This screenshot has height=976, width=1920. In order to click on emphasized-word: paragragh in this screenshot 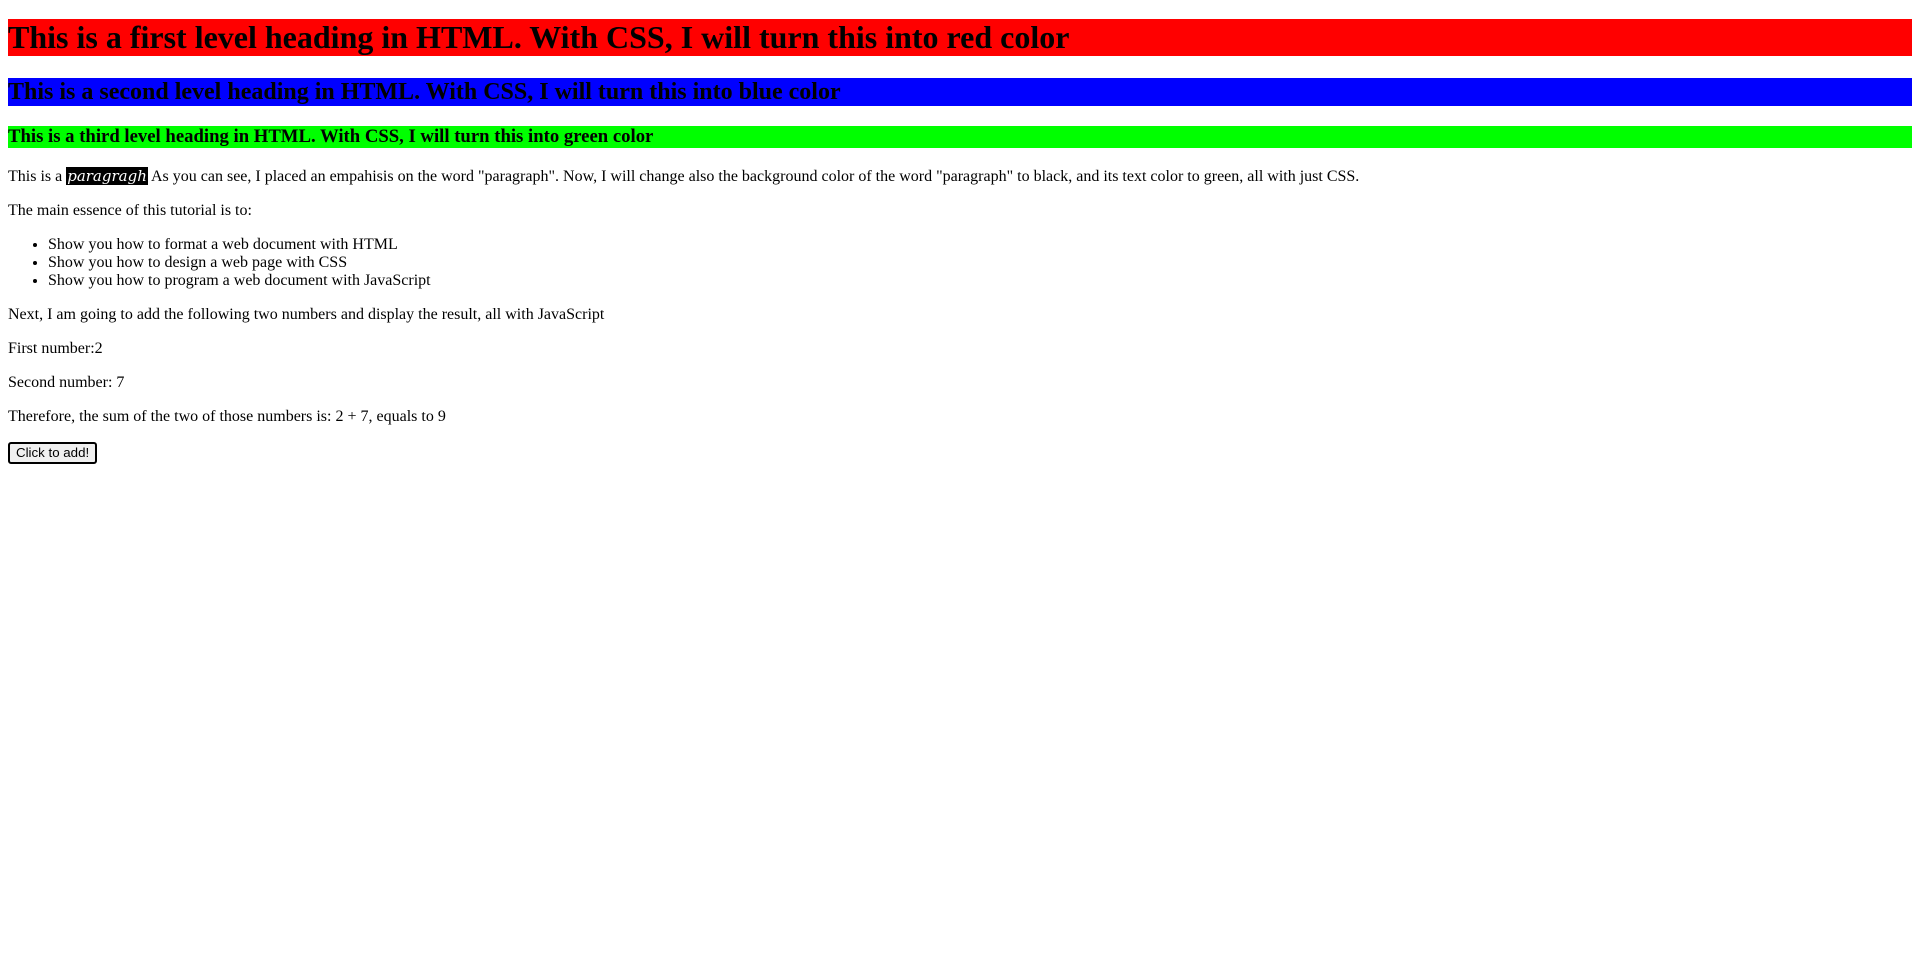, I will do `click(107, 176)`.